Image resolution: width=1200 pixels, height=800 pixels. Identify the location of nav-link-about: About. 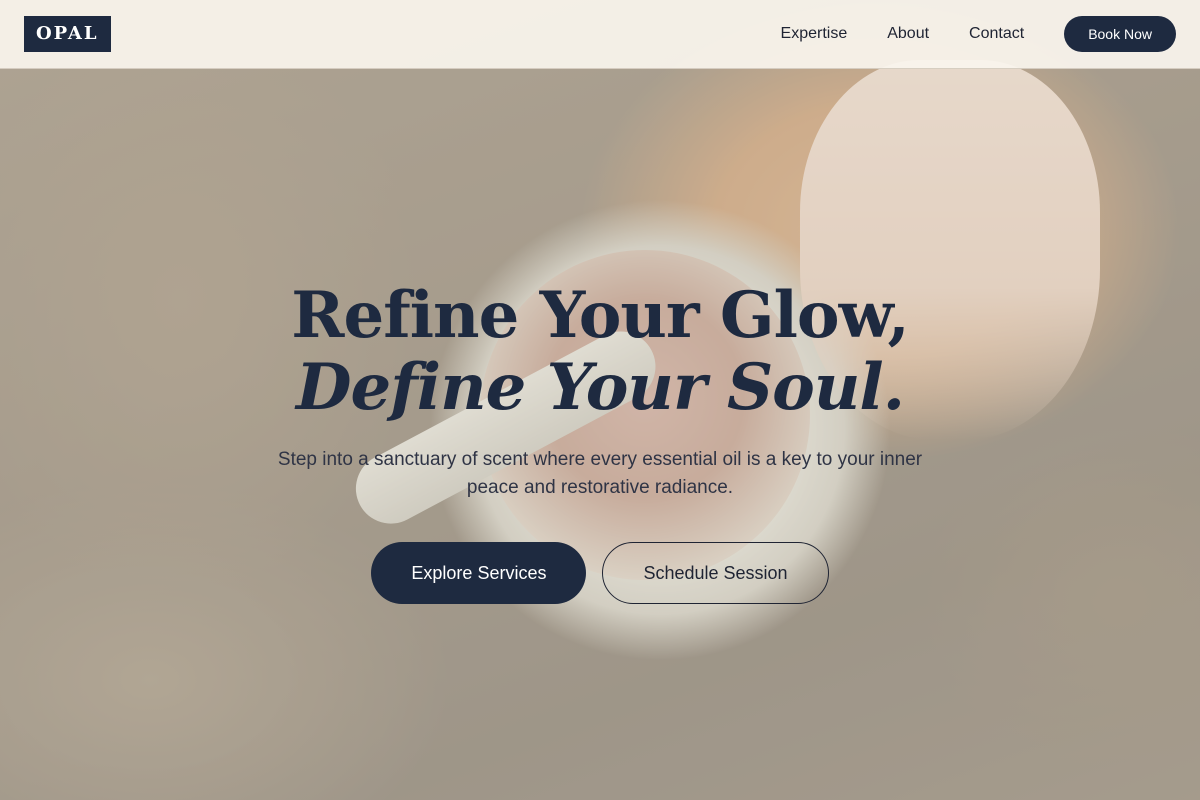
(908, 34).